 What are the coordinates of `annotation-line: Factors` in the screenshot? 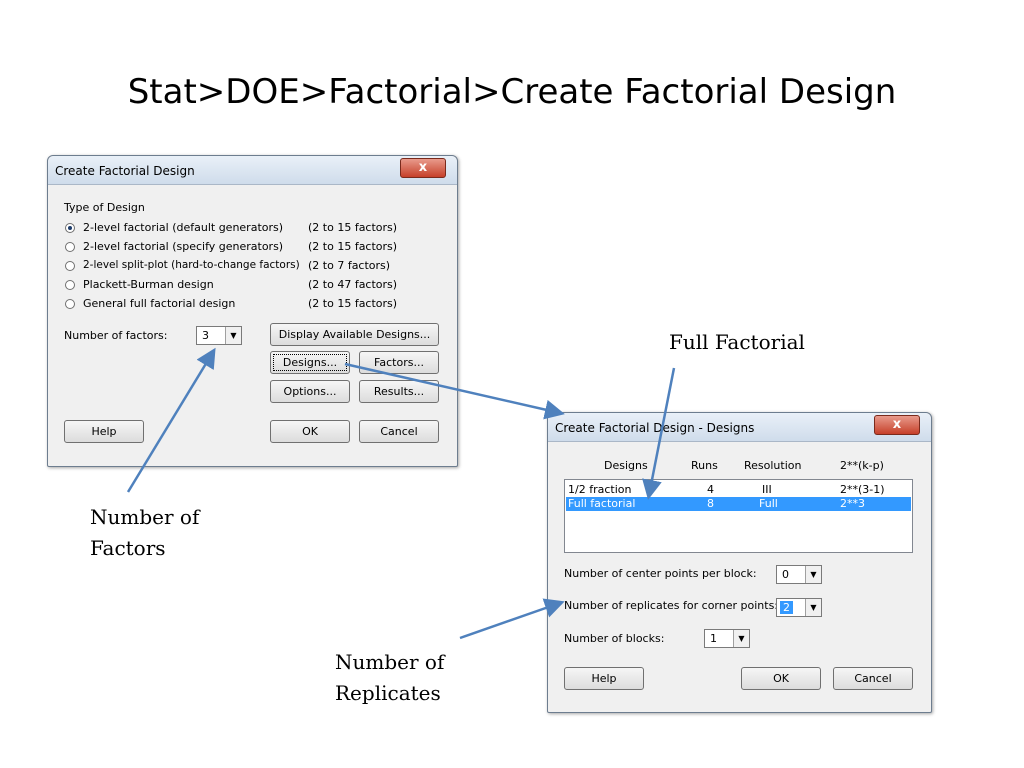 It's located at (128, 548).